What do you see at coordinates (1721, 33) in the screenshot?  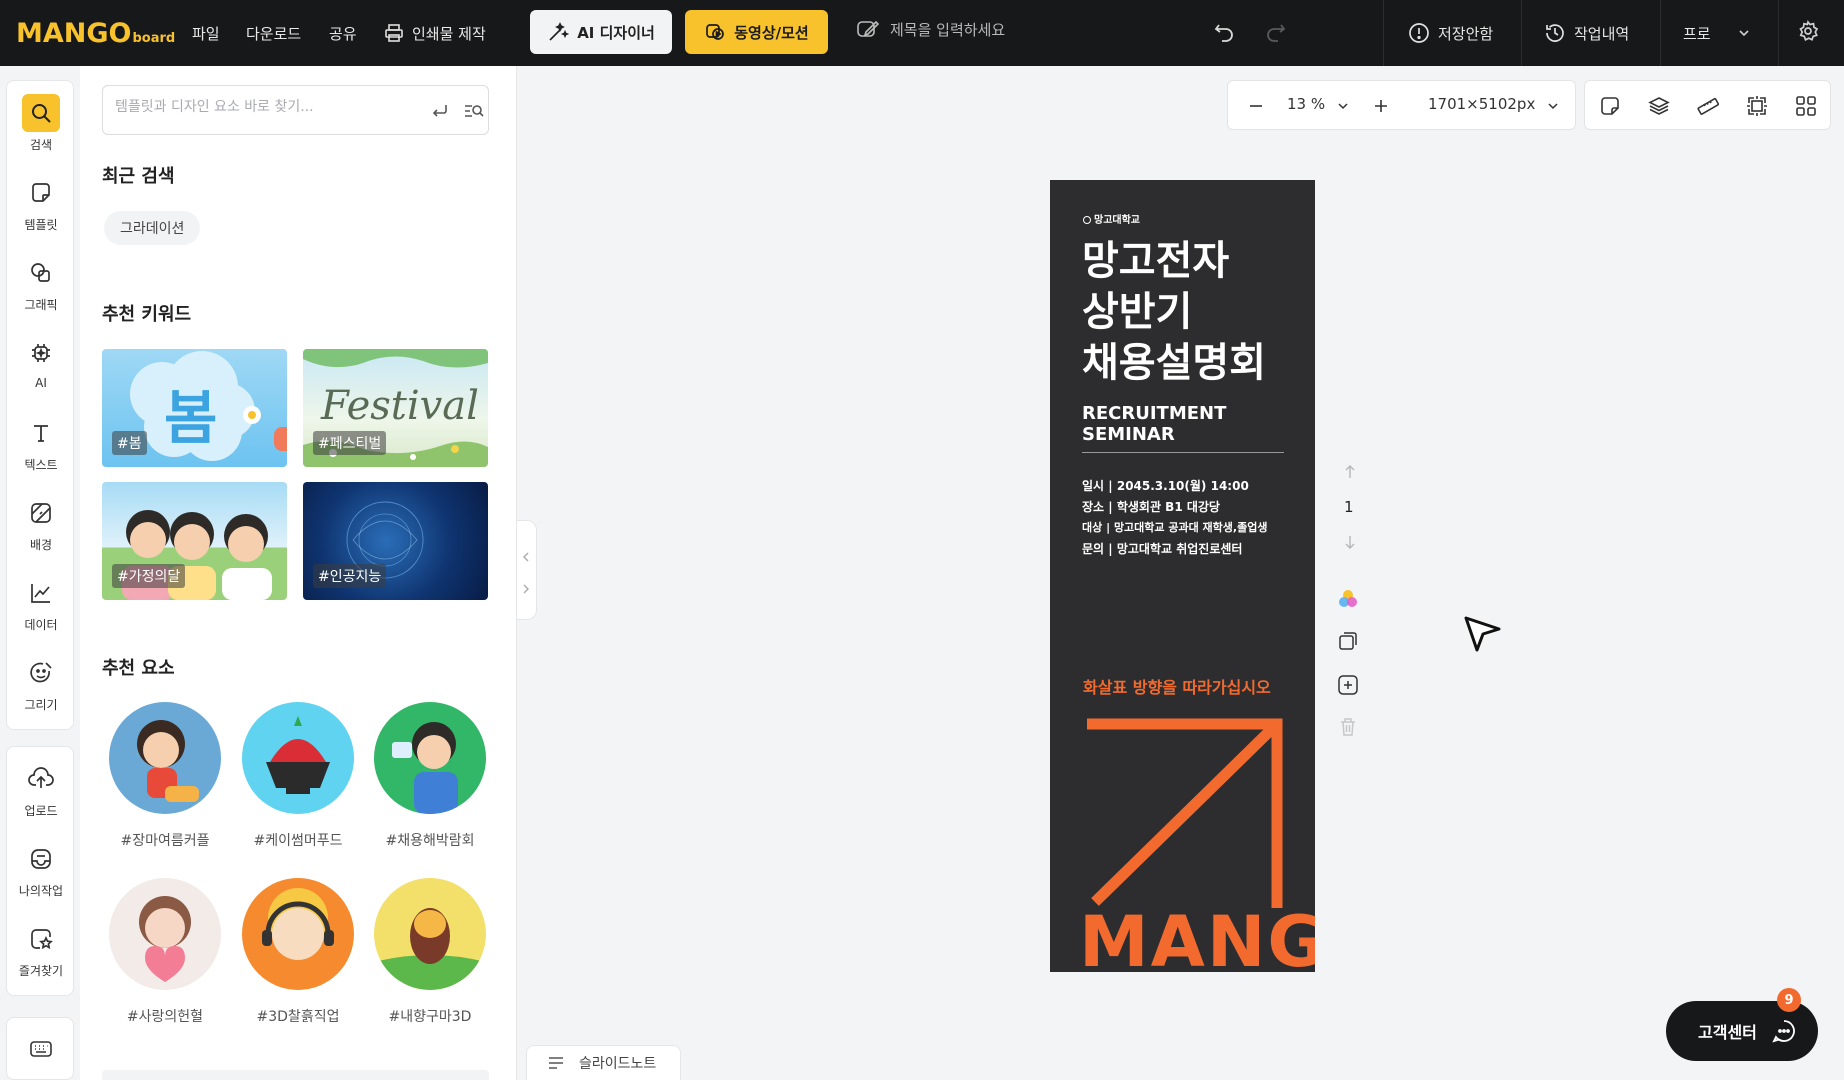 I see `plan-dropdown: 프로` at bounding box center [1721, 33].